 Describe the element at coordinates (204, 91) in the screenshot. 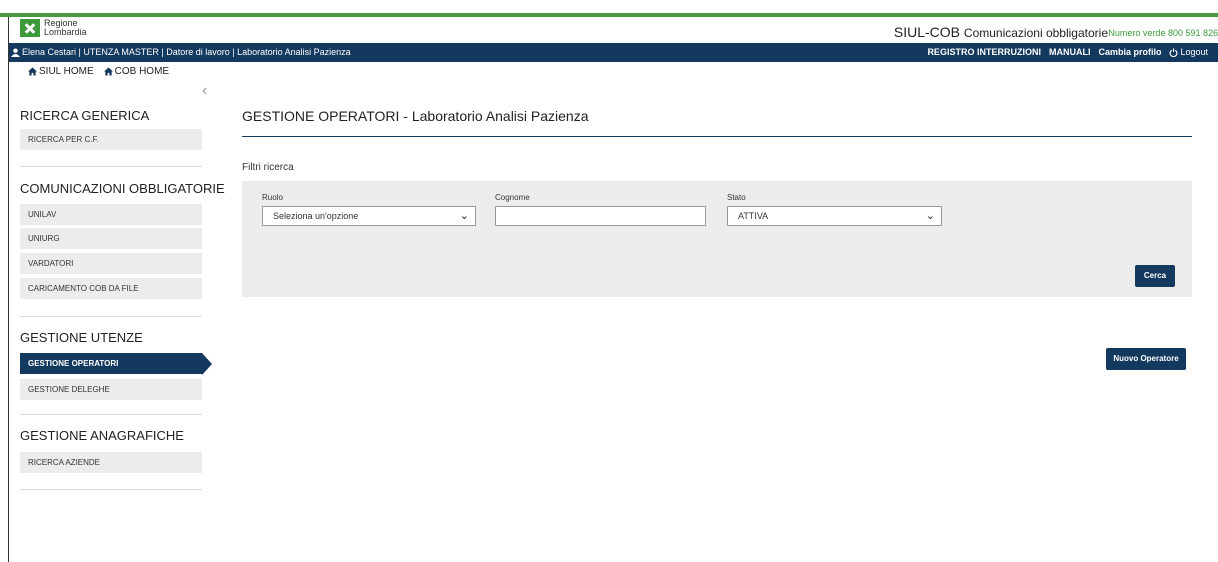

I see `collapse-sidebar-icon: ‹` at that location.